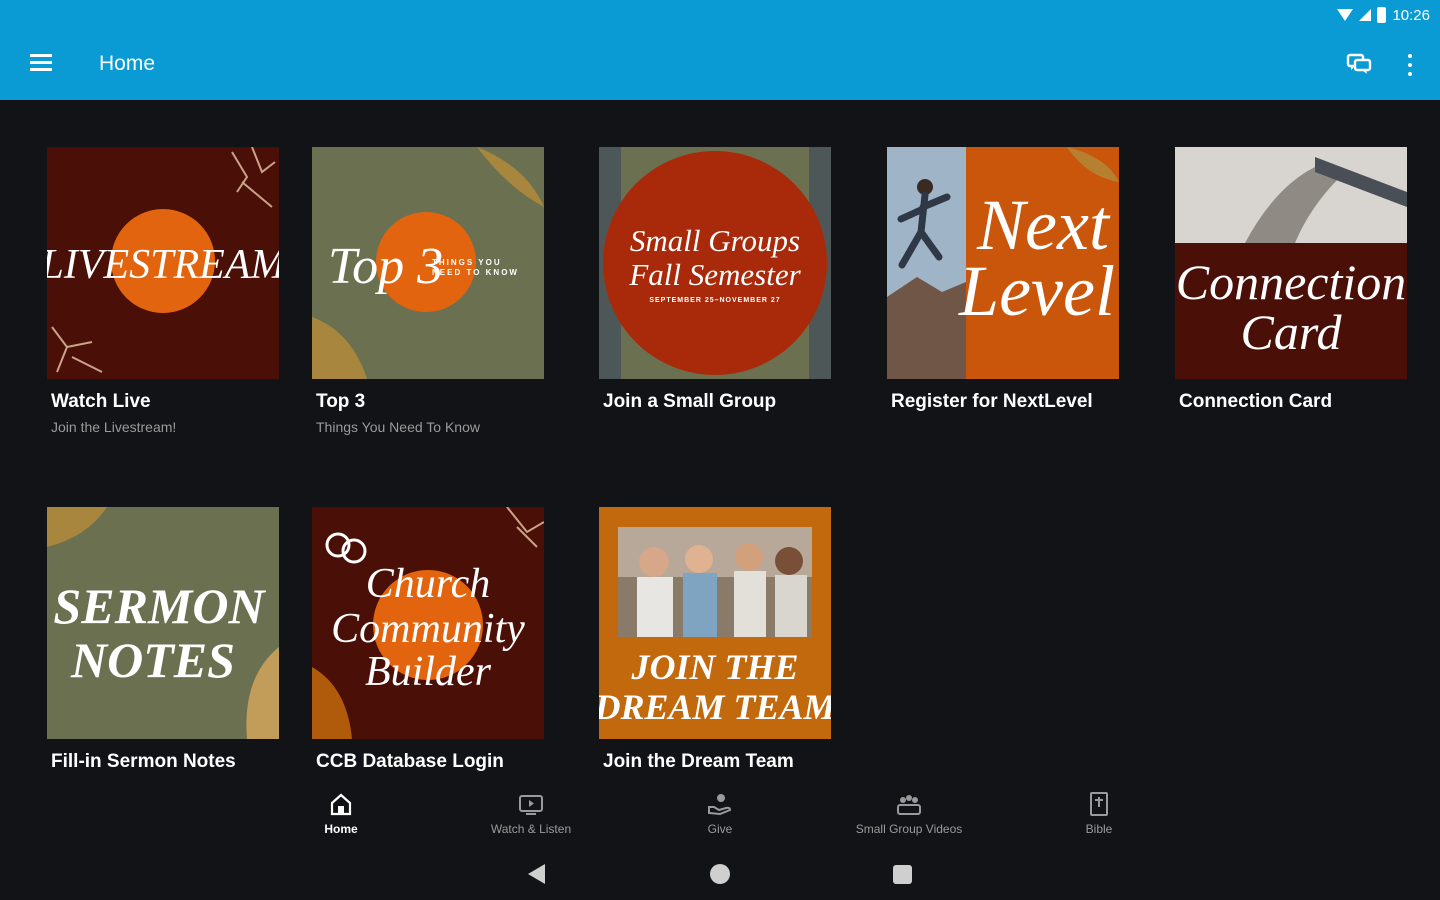 This screenshot has width=1440, height=900. Describe the element at coordinates (341, 401) in the screenshot. I see `card-title: Top 3` at that location.